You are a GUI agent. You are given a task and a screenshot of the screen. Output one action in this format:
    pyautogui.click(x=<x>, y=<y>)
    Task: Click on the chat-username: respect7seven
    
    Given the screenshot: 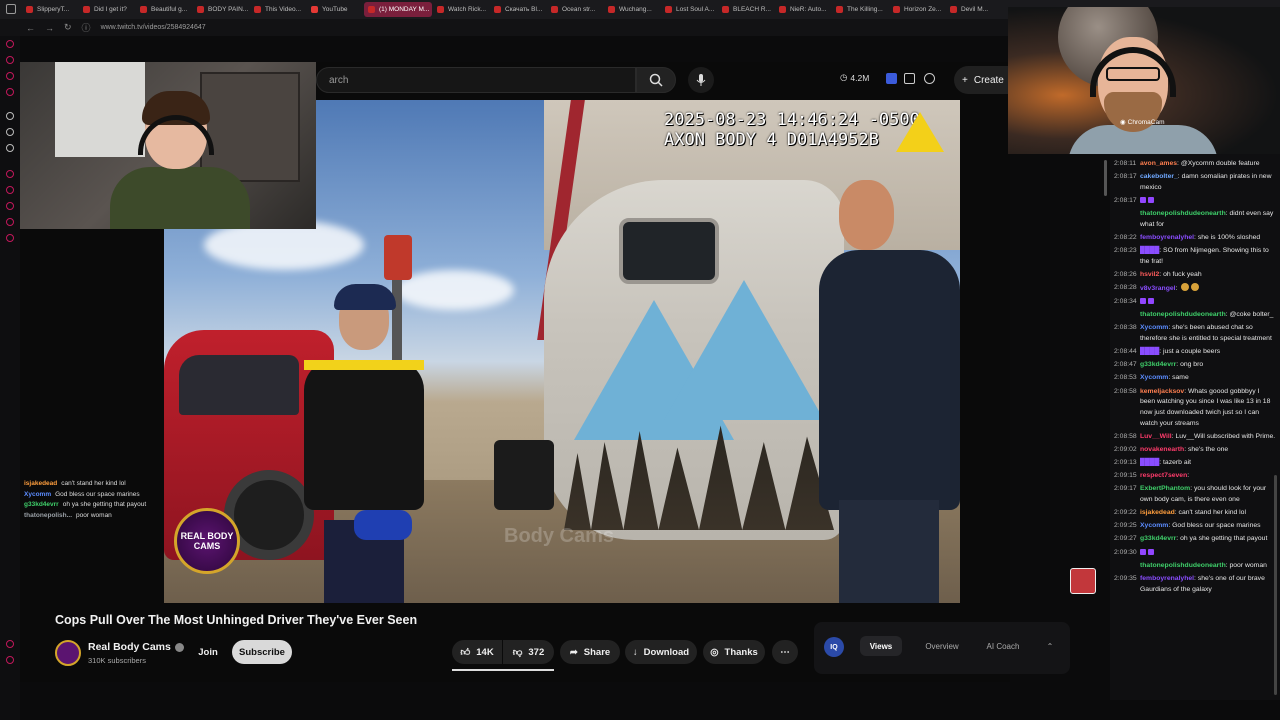 What is the action you would take?
    pyautogui.click(x=1163, y=475)
    